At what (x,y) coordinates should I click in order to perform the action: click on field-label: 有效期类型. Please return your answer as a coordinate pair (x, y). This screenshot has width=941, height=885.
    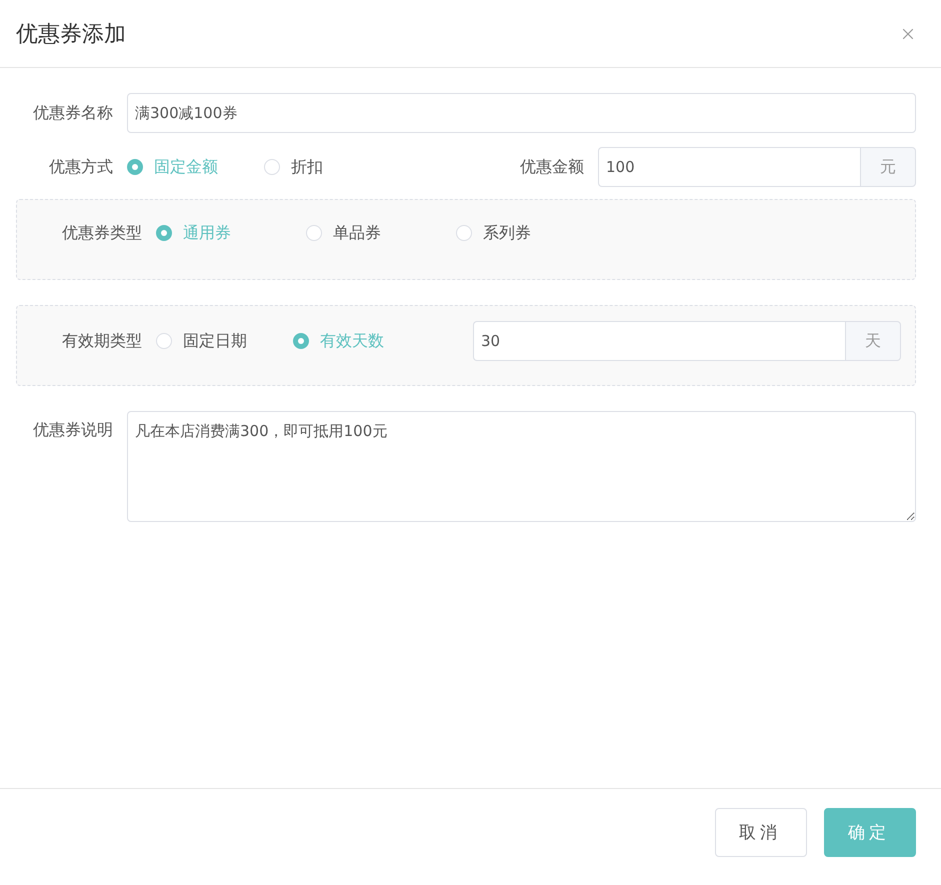
    Looking at the image, I should click on (102, 341).